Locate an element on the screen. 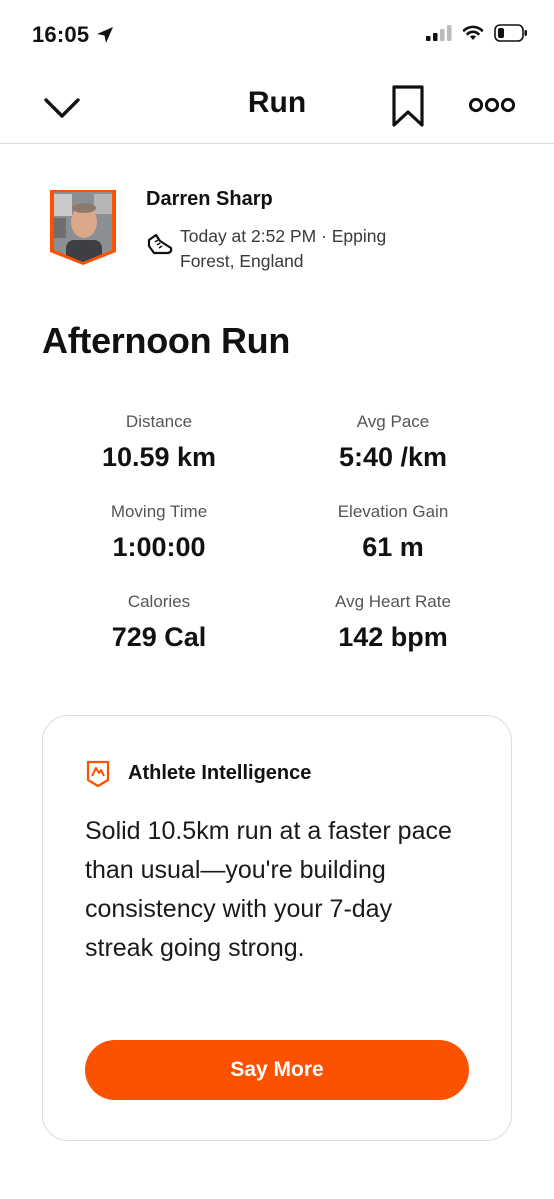 The height and width of the screenshot is (1199, 554). cellular-signal-icon is located at coordinates (439, 33).